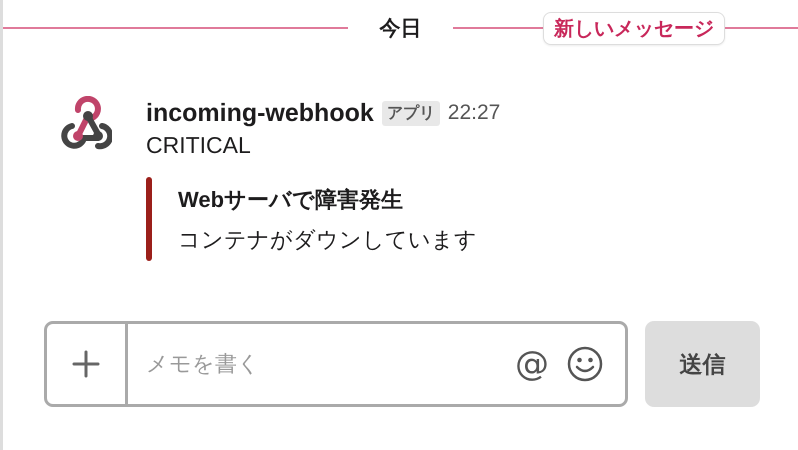 The height and width of the screenshot is (450, 798). What do you see at coordinates (400, 29) in the screenshot?
I see `date-divider-label: 今日` at bounding box center [400, 29].